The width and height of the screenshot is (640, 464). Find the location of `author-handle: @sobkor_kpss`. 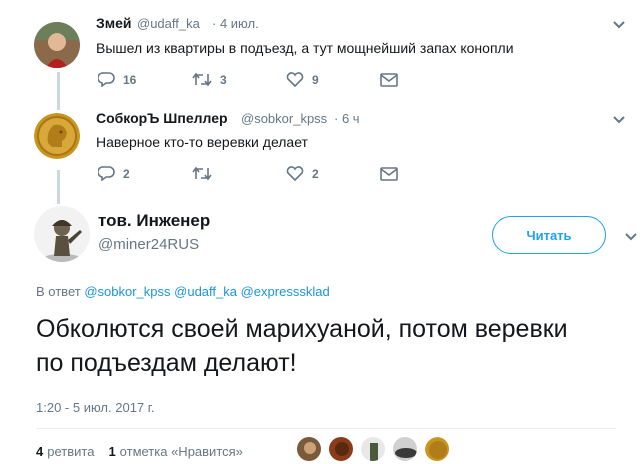

author-handle: @sobkor_kpss is located at coordinates (284, 118).